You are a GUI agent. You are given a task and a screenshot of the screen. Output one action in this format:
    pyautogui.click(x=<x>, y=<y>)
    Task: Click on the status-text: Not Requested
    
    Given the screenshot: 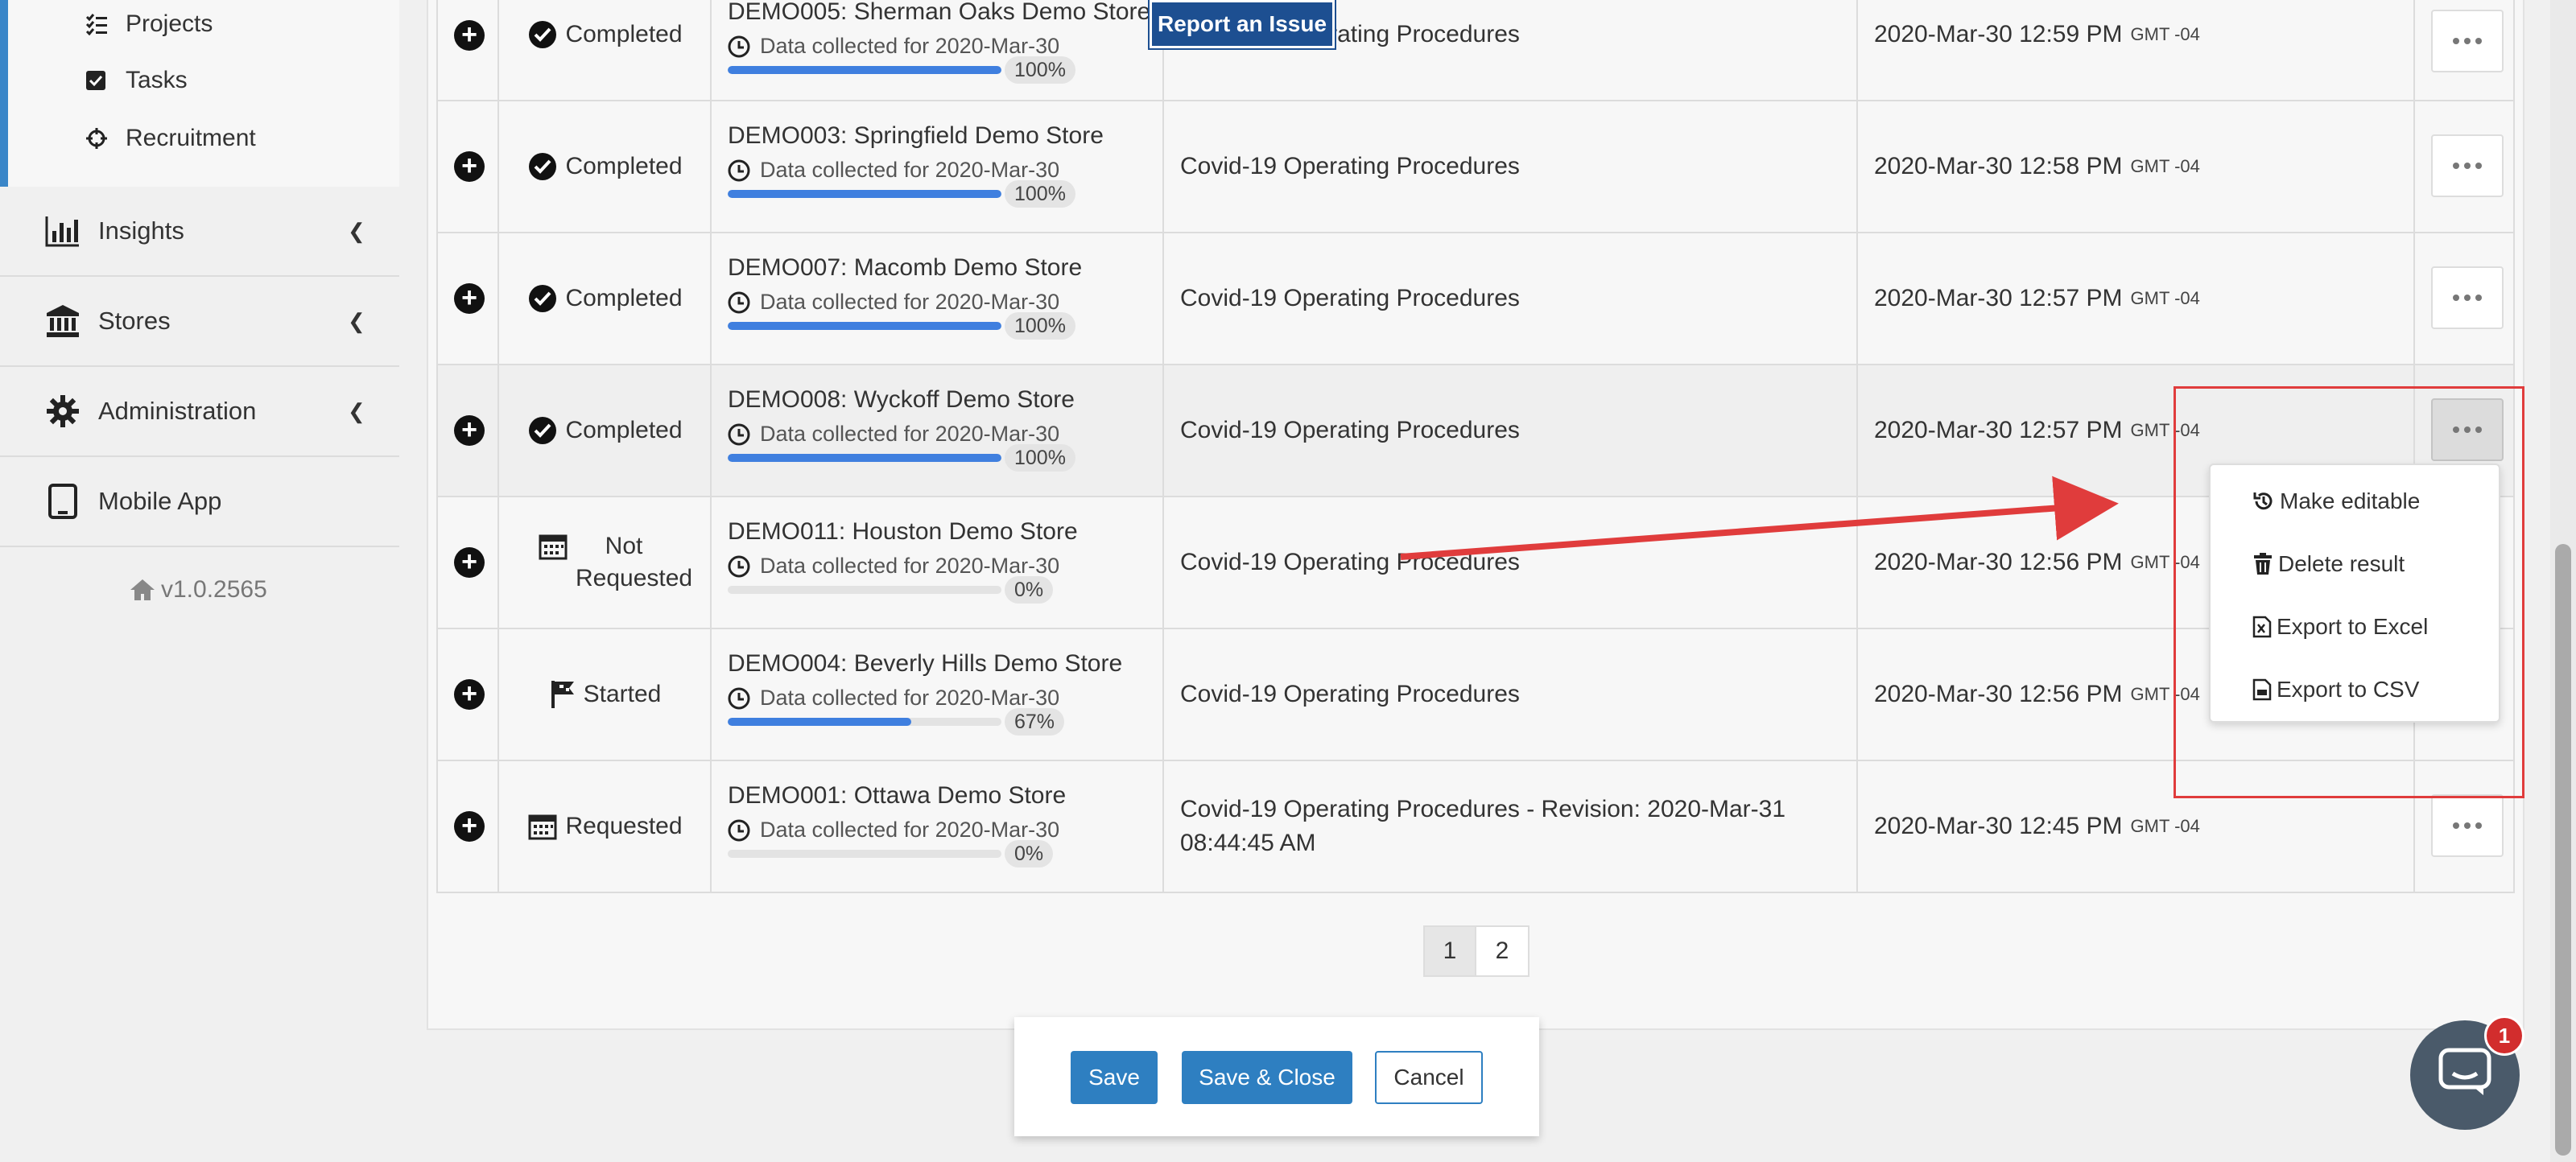 What is the action you would take?
    pyautogui.click(x=634, y=562)
    